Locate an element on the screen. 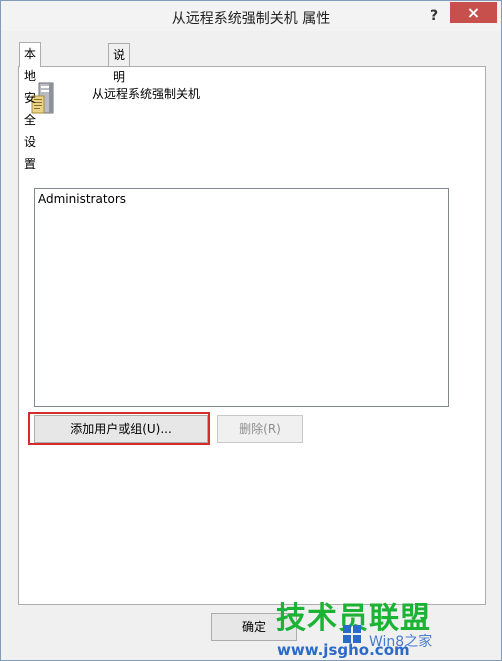 Image resolution: width=502 pixels, height=661 pixels. help-button: ? is located at coordinates (434, 16).